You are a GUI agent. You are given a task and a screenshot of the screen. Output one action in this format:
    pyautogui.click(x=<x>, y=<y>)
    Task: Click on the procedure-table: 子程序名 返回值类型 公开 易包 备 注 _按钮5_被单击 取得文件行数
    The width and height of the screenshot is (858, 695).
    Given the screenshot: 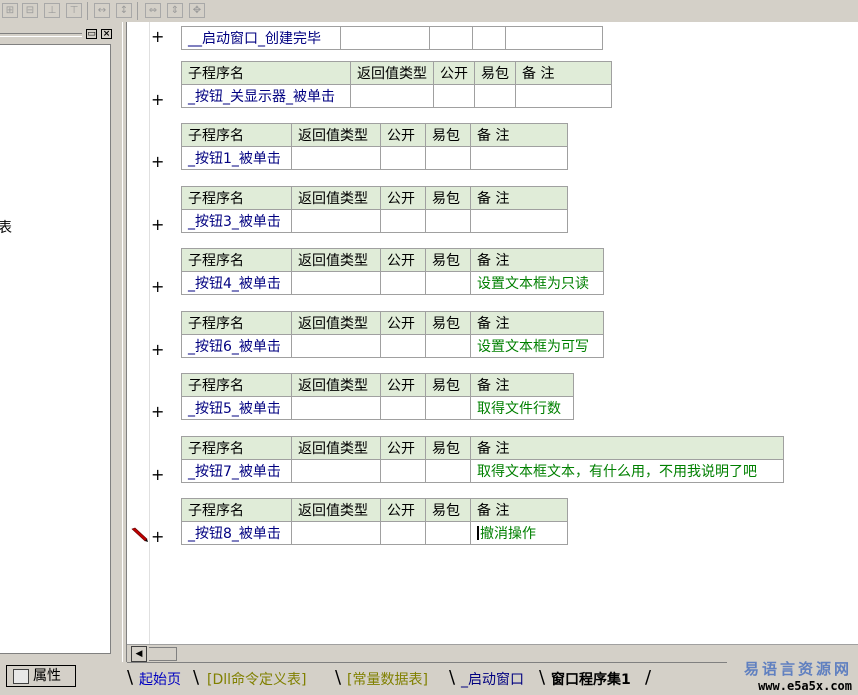 What is the action you would take?
    pyautogui.click(x=377, y=396)
    